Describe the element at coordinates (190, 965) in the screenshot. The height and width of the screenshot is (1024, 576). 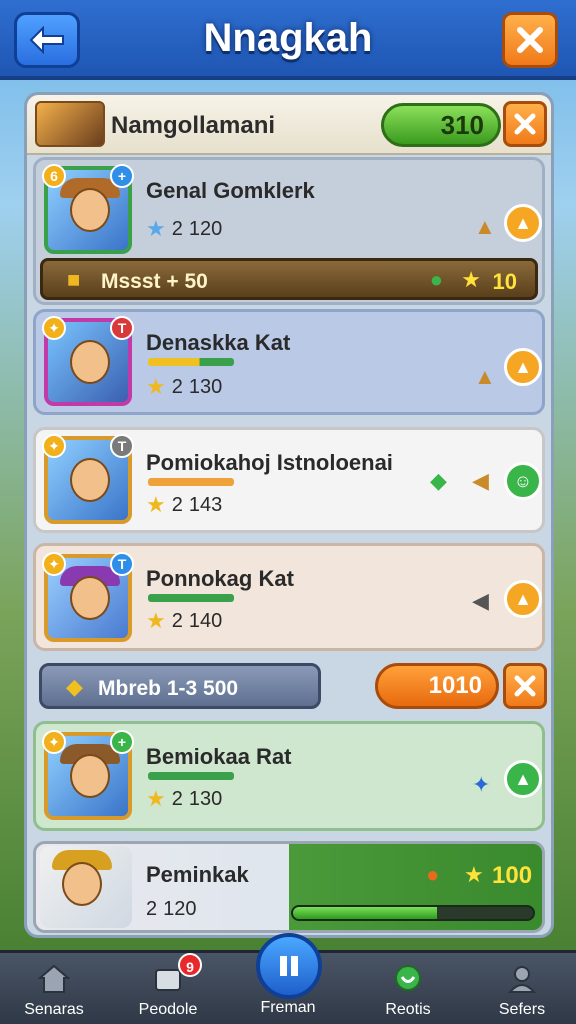
I see `notification-badge: 9` at that location.